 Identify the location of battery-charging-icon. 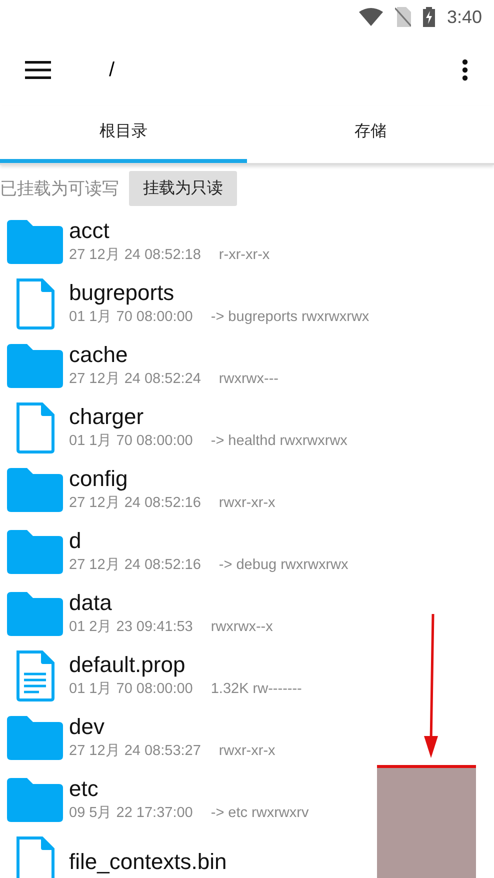
(428, 17).